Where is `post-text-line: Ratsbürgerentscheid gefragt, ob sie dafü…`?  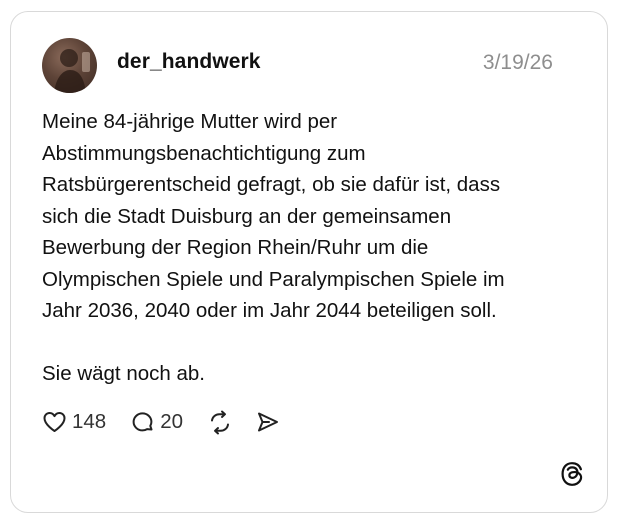 post-text-line: Ratsbürgerentscheid gefragt, ob sie dafü… is located at coordinates (271, 184).